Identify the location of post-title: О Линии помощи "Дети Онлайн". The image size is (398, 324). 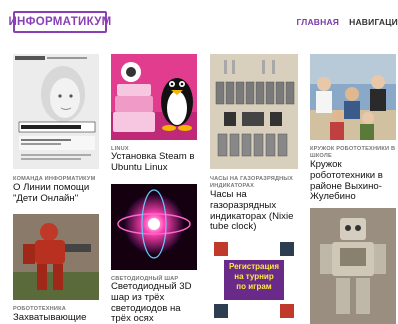
(59, 193).